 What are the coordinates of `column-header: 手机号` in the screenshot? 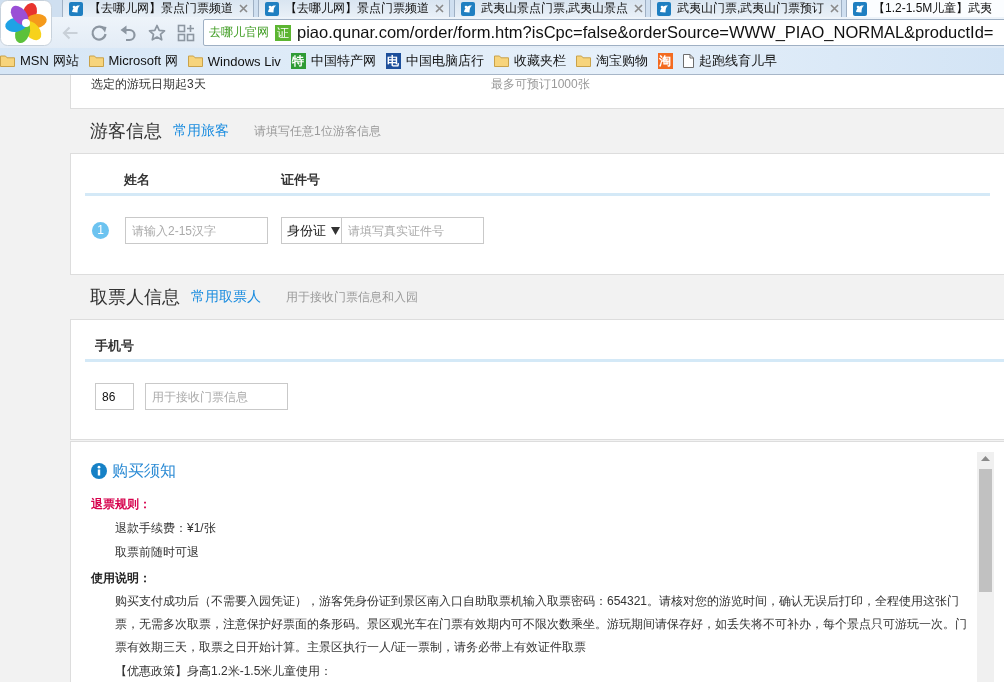 It's located at (114, 346).